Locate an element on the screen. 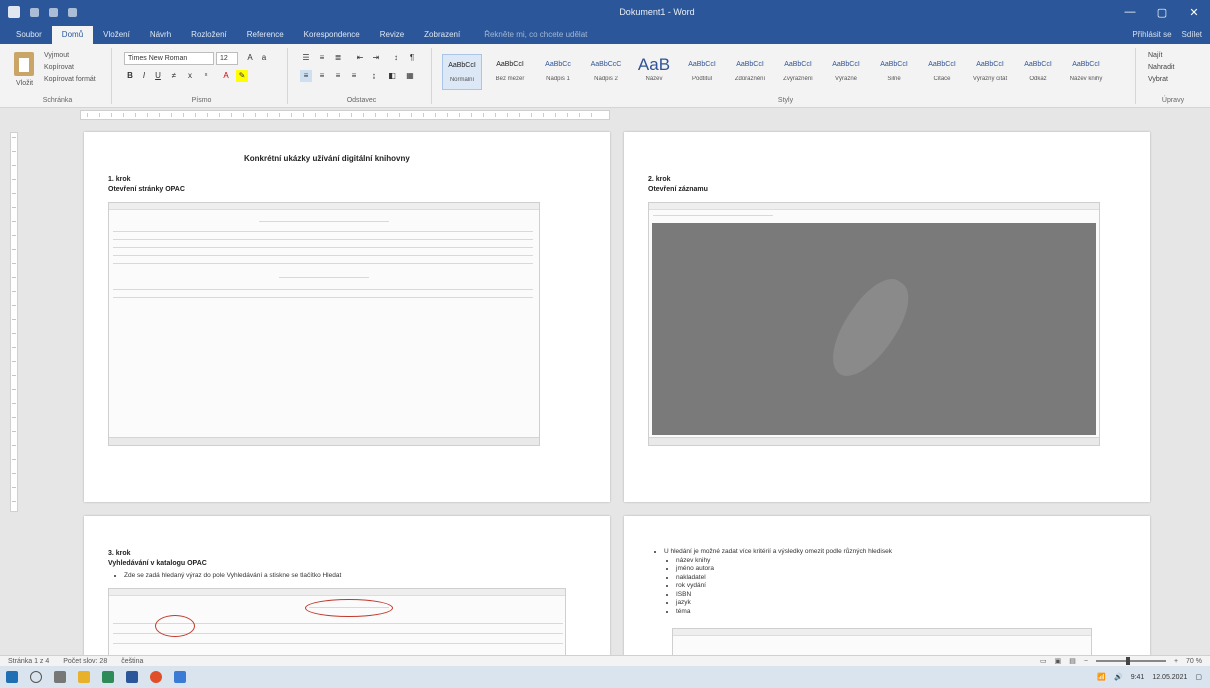  underline-button: U is located at coordinates (158, 76).